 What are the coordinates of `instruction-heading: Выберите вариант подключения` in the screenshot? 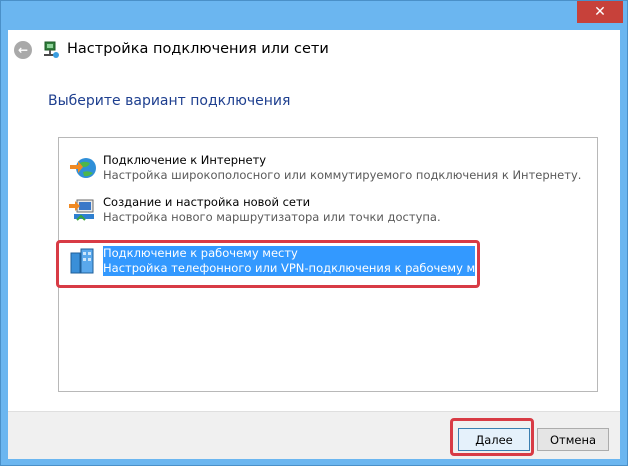 It's located at (169, 101).